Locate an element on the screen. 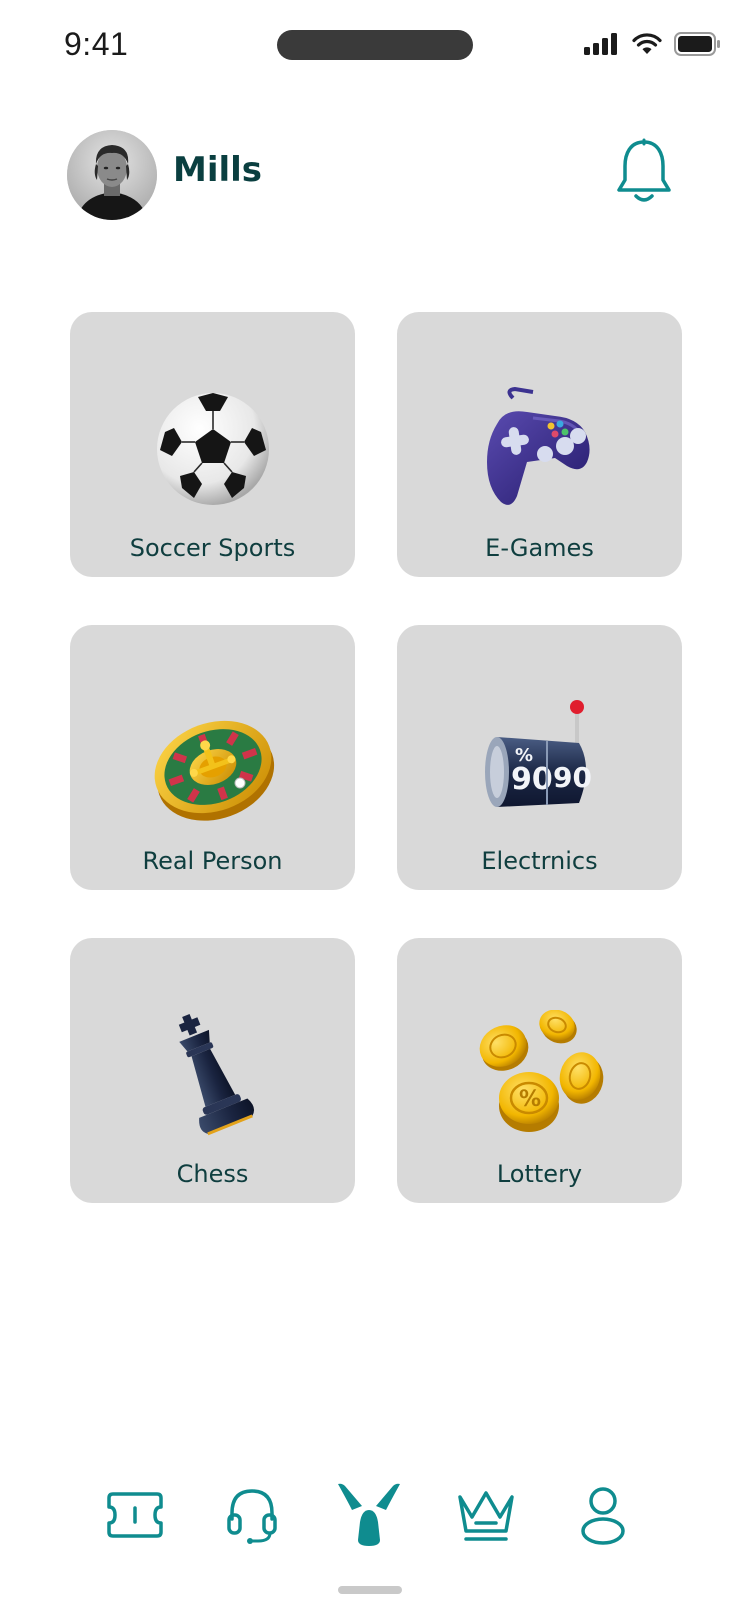 Image resolution: width=750 pixels, height=1624 pixels. bottom-navigation is located at coordinates (375, 1525).